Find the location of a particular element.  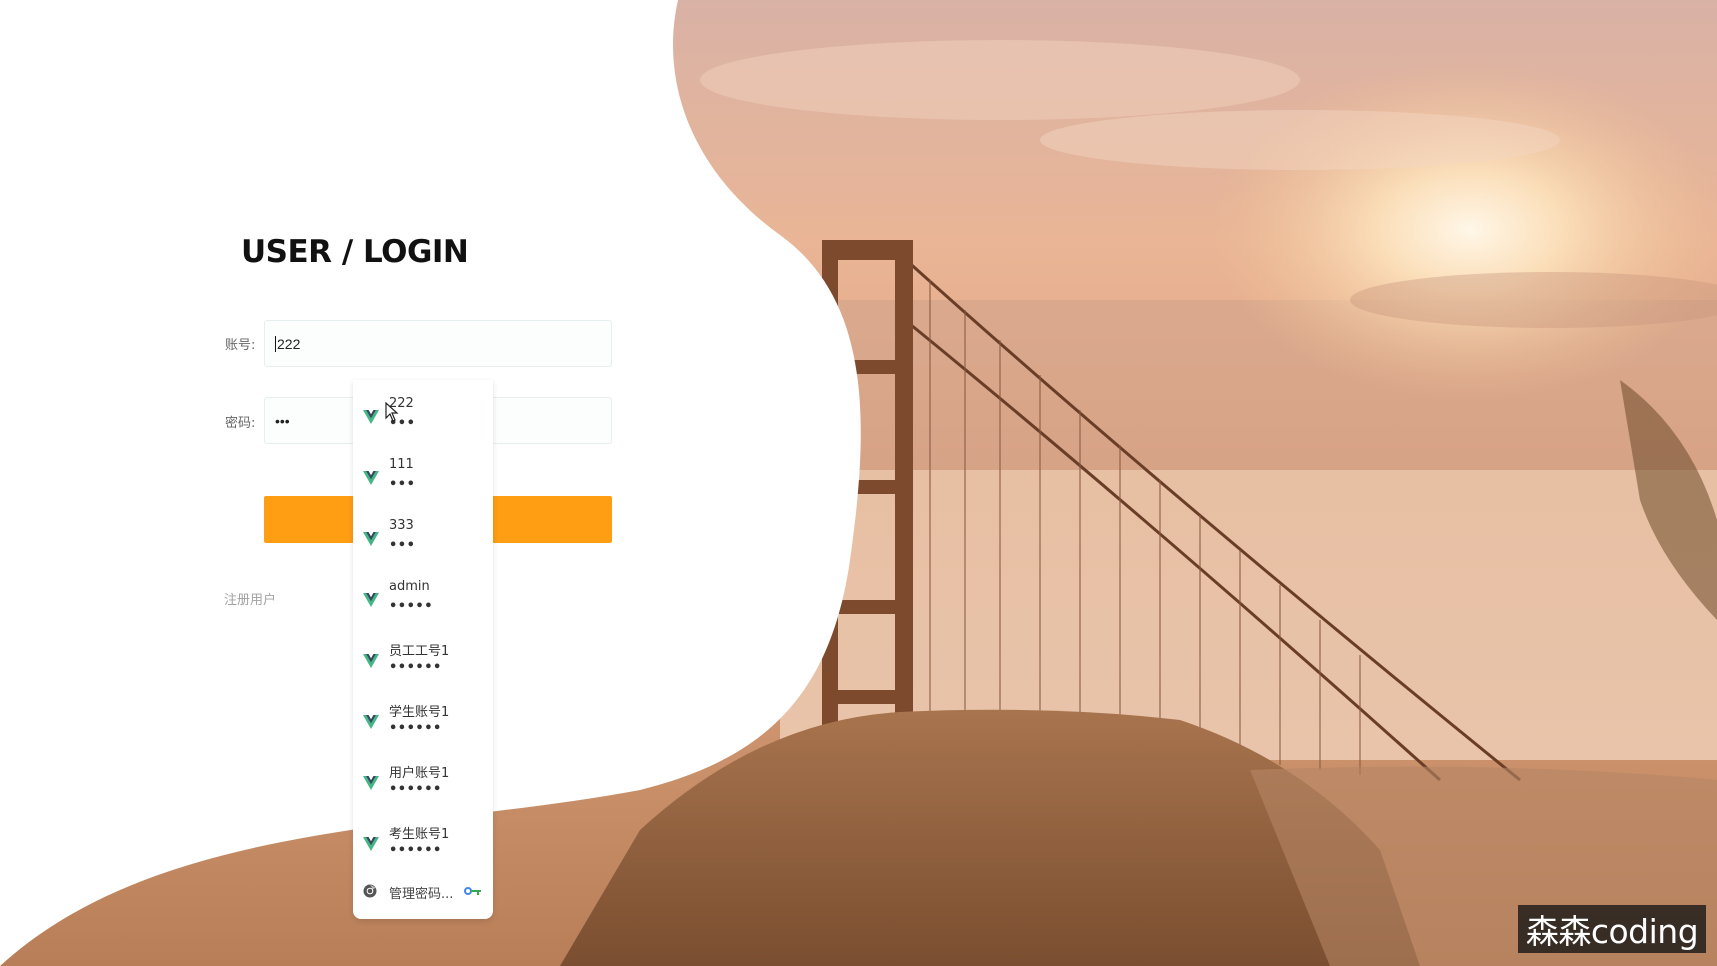

autofill-username: 考生账号1 is located at coordinates (419, 834).